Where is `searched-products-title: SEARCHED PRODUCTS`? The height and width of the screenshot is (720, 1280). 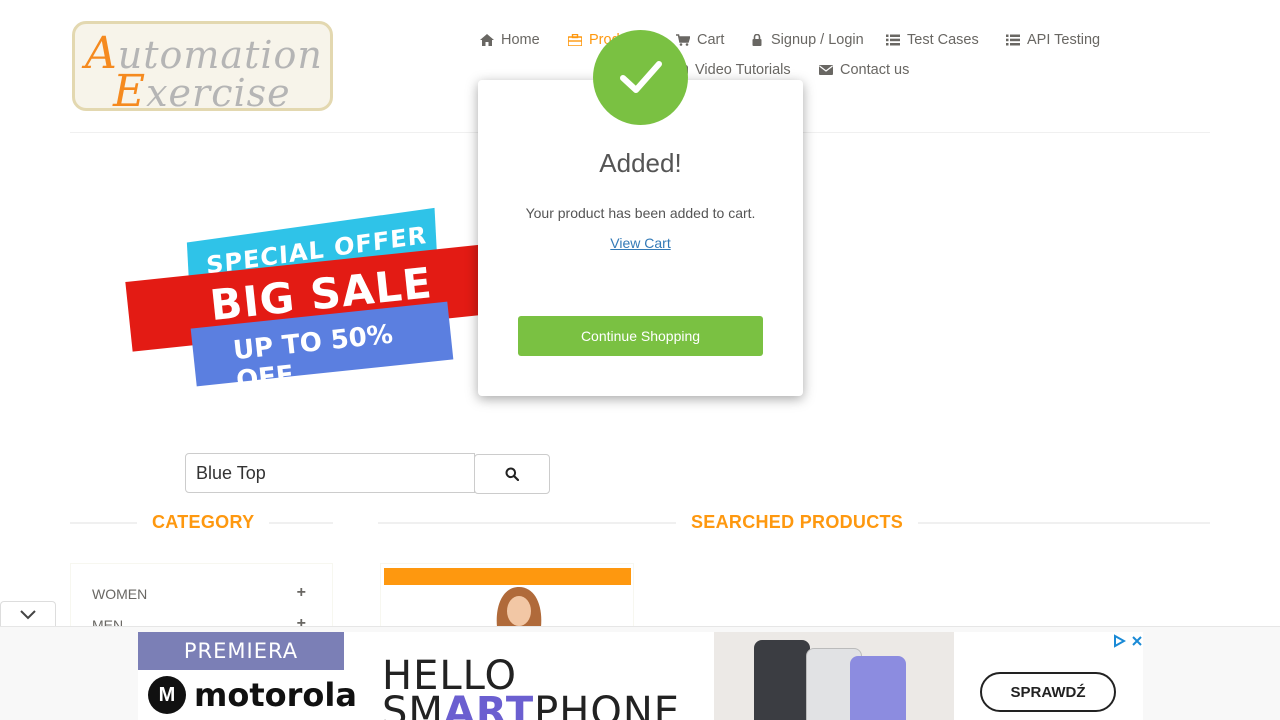 searched-products-title: SEARCHED PRODUCTS is located at coordinates (797, 522).